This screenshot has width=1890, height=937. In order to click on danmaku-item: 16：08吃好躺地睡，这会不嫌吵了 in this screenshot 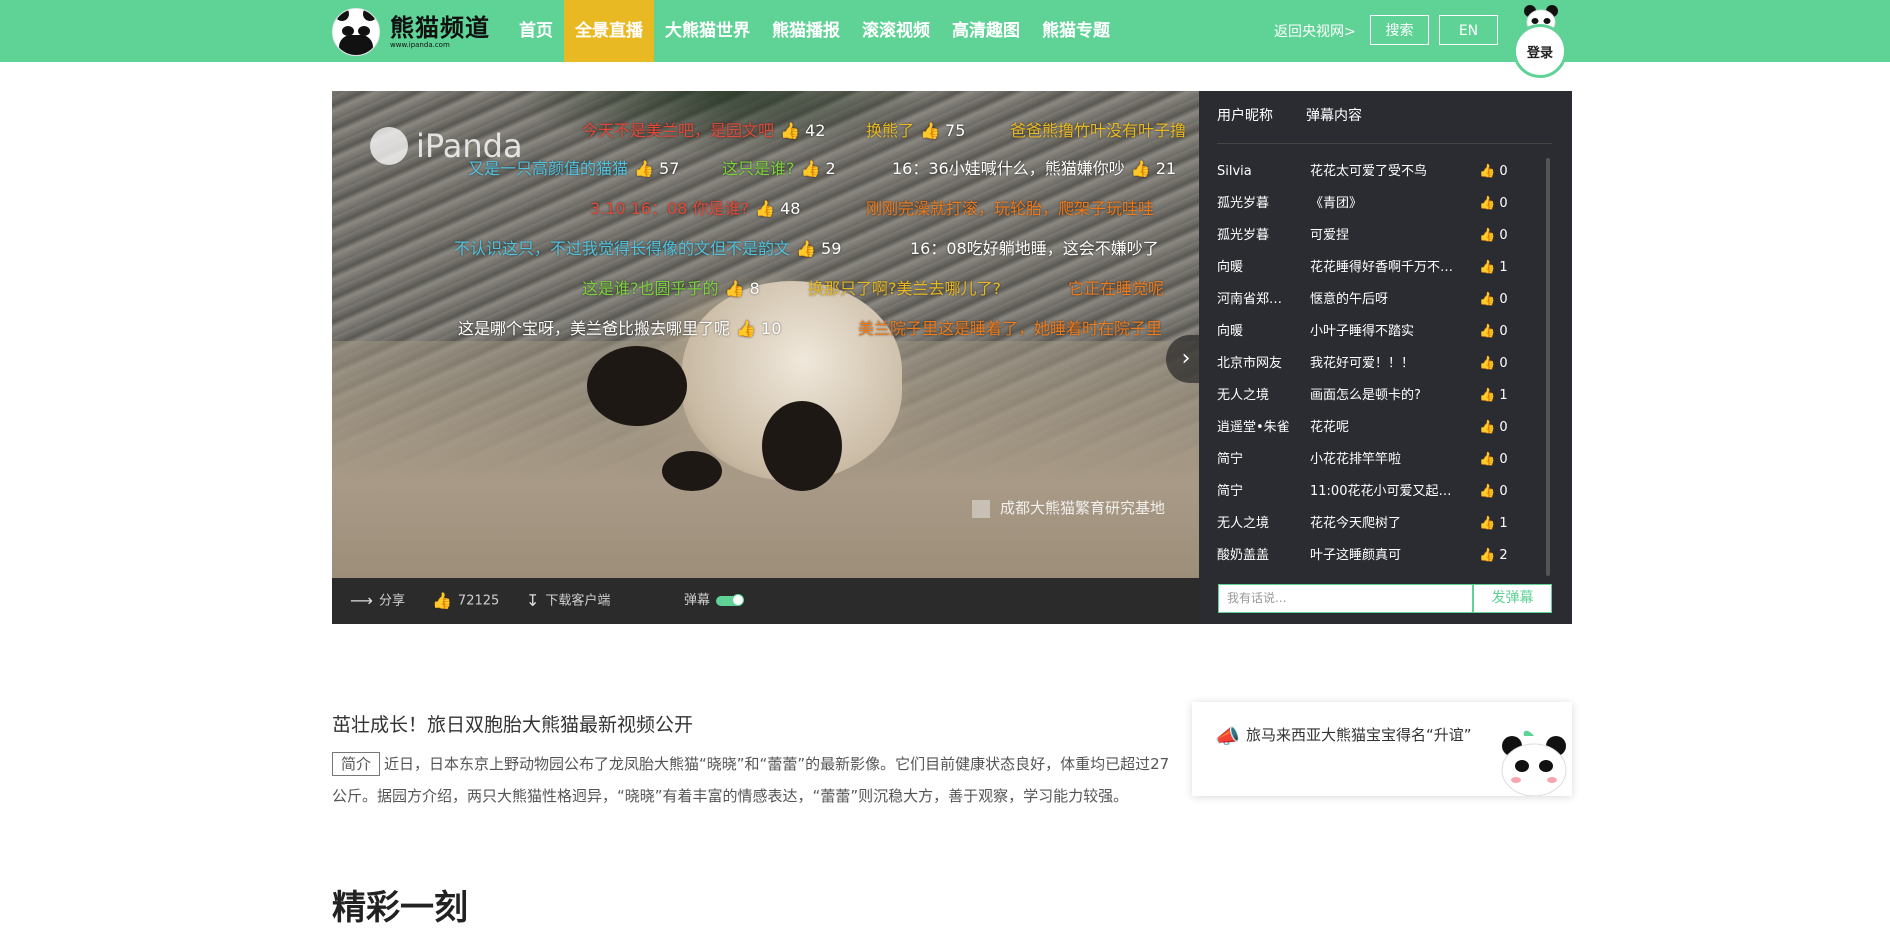, I will do `click(1034, 248)`.